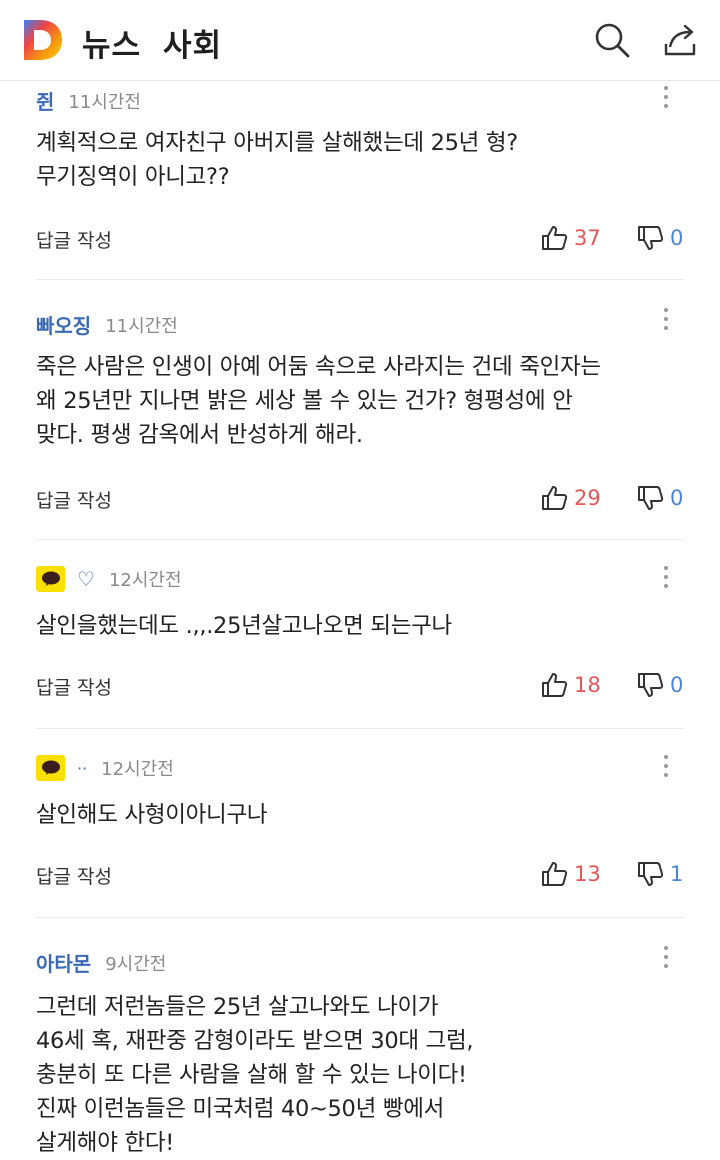 This screenshot has height=1160, width=720. Describe the element at coordinates (277, 160) in the screenshot. I see `comment-text: 계획적으로 여자친구 아버지를 살해했는데 25년 형? 무기징역이 아니고??` at that location.